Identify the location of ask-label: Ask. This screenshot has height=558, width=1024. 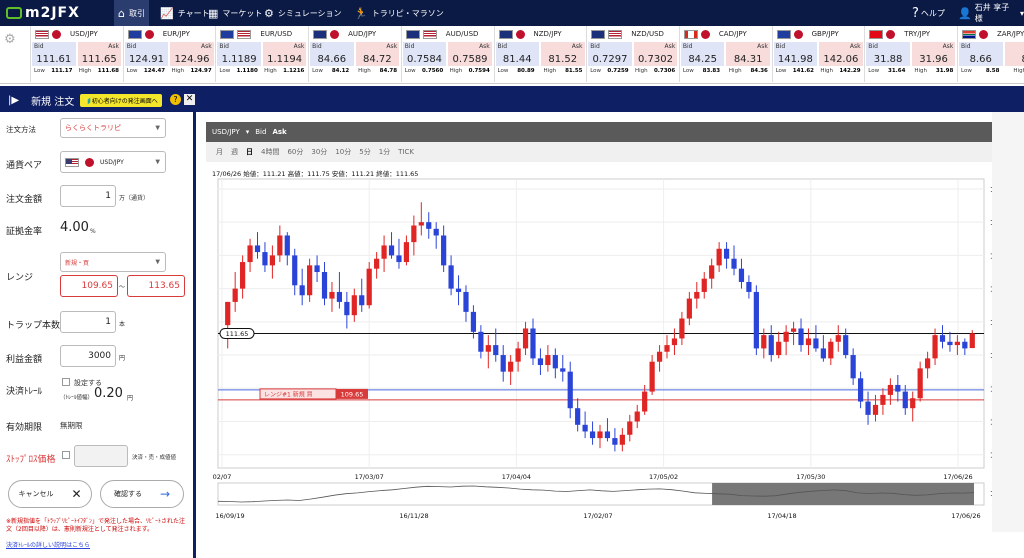
(113, 46).